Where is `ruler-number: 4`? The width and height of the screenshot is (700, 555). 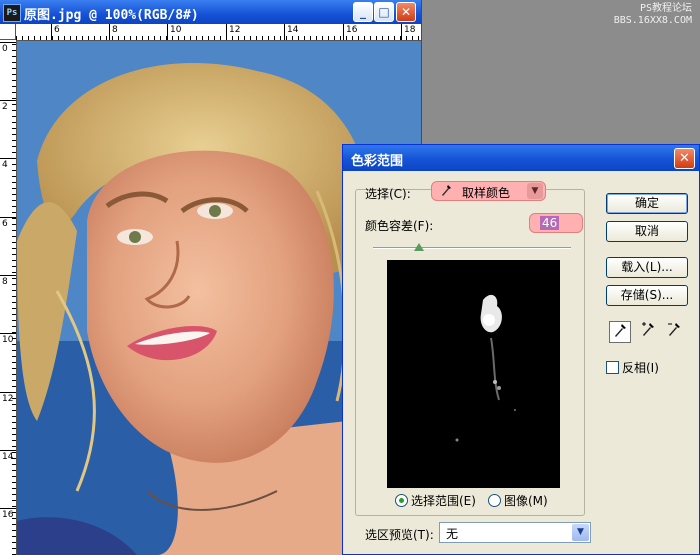
ruler-number: 4 is located at coordinates (5, 165).